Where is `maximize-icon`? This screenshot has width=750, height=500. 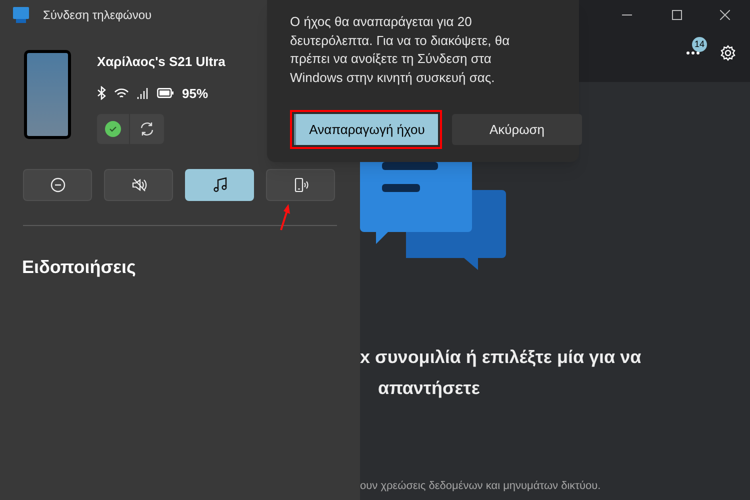
maximize-icon is located at coordinates (677, 15).